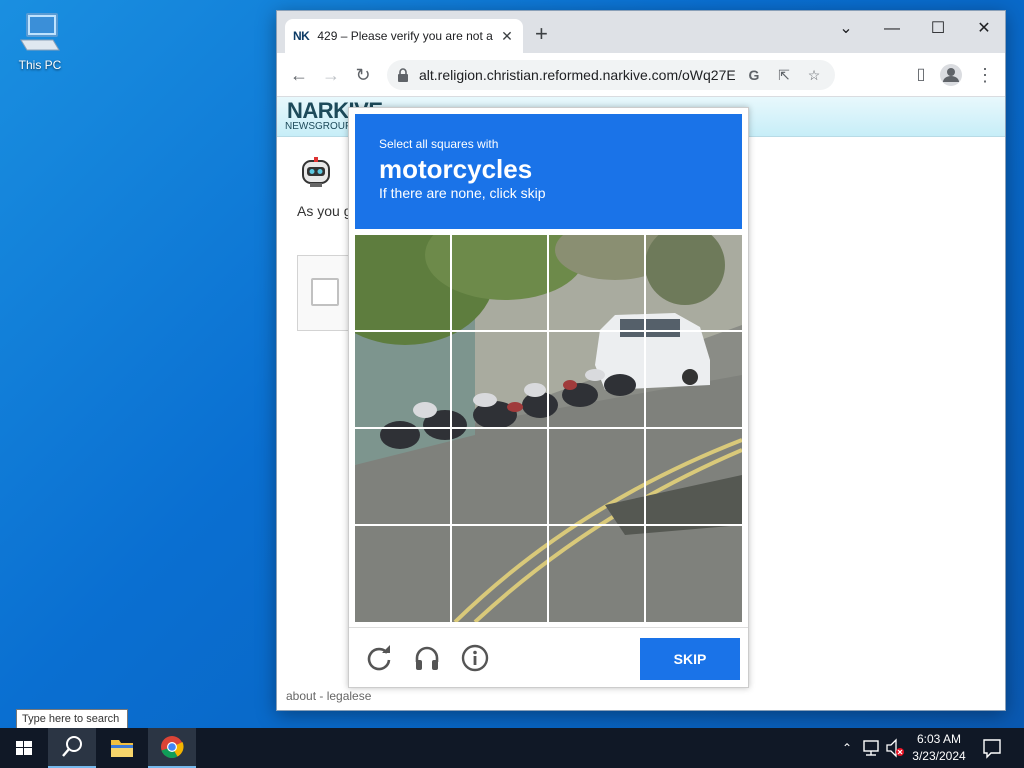 The image size is (1024, 768). I want to click on verify-checkbox, so click(325, 292).